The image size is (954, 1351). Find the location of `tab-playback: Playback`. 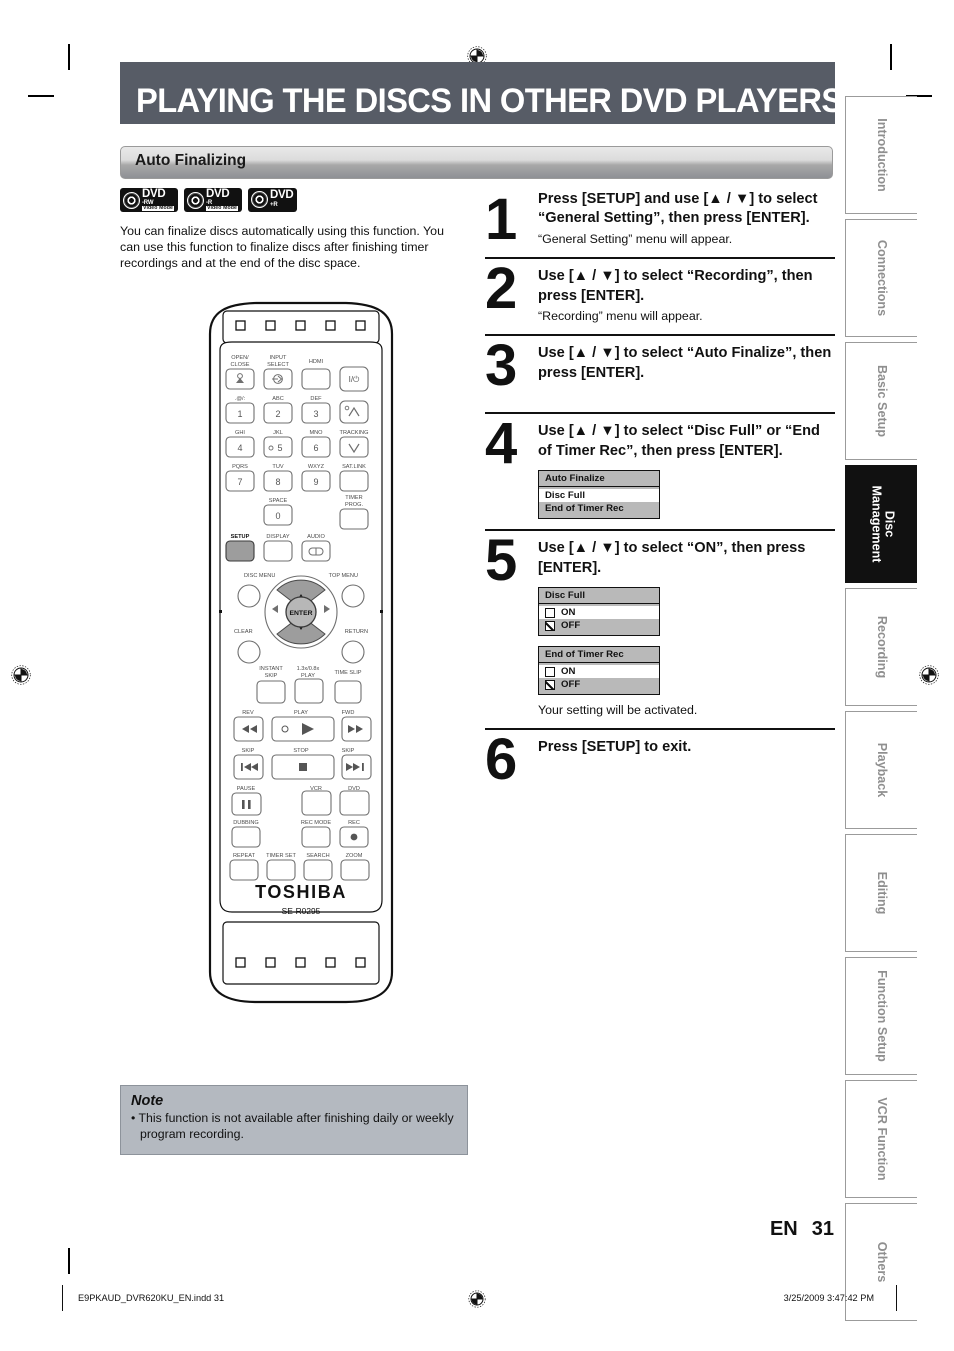

tab-playback: Playback is located at coordinates (881, 770).